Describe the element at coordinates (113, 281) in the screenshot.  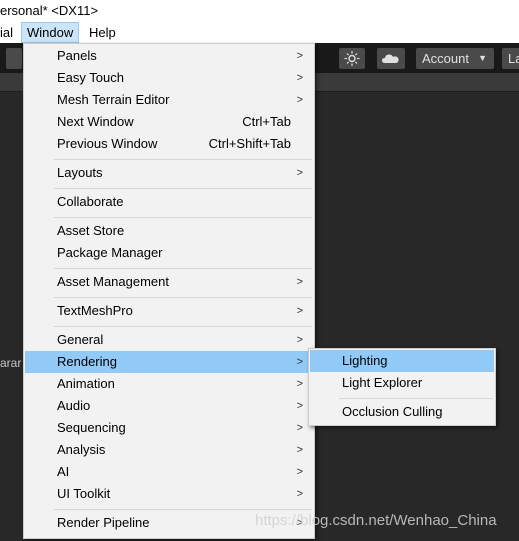
I see `menu-item-label: Asset Management` at that location.